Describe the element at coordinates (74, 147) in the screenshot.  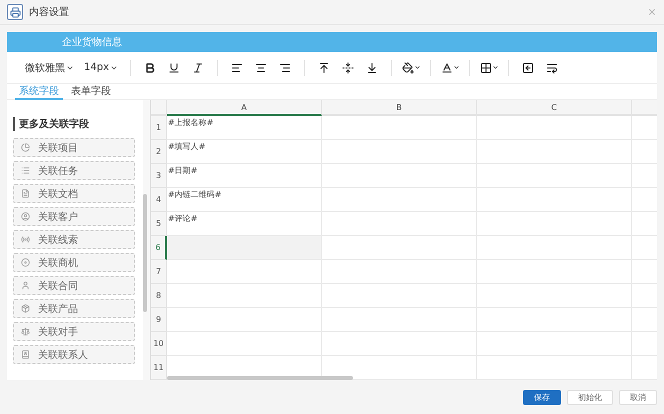
I see `field-item: 关联项目` at that location.